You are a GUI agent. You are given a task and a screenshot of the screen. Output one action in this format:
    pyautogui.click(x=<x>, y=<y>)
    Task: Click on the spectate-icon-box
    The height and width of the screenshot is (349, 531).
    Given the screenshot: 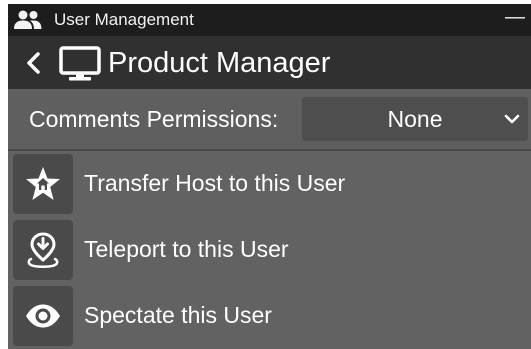 What is the action you would take?
    pyautogui.click(x=43, y=316)
    